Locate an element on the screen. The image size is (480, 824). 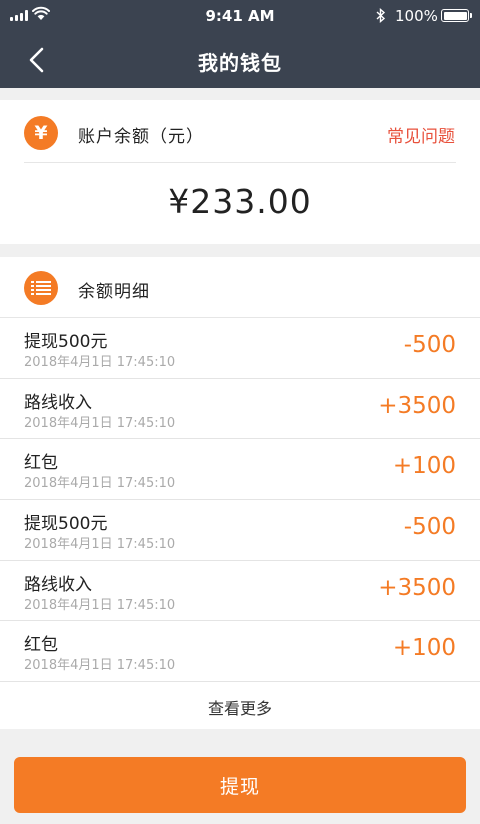
withdraw-button: 提现 is located at coordinates (240, 785).